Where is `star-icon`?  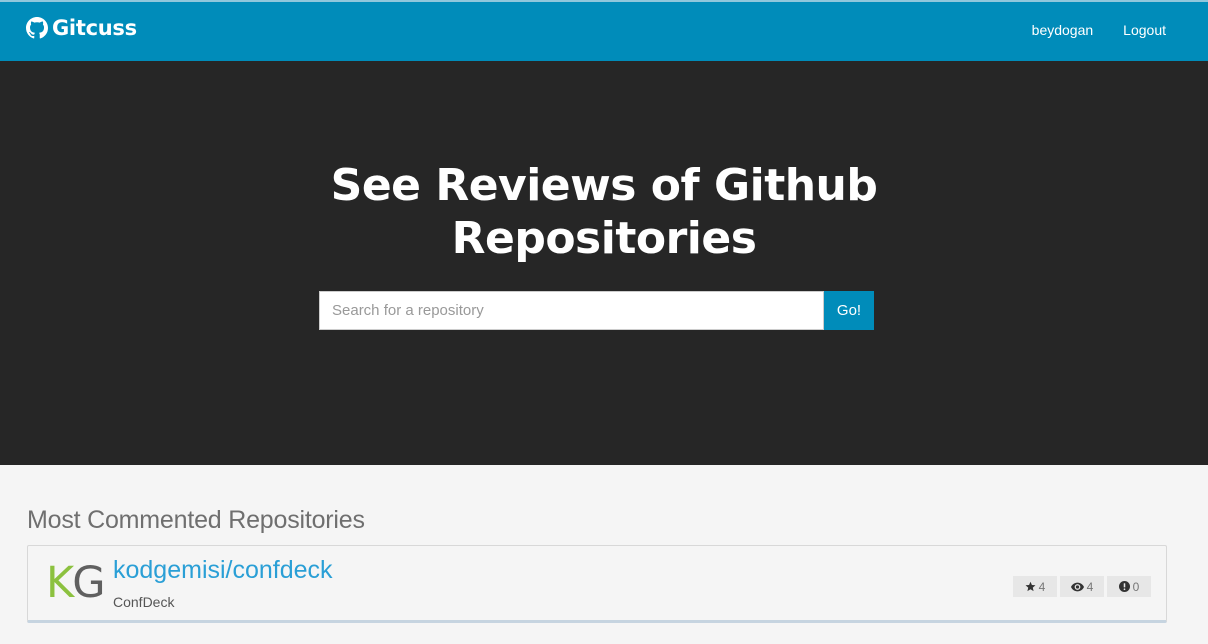 star-icon is located at coordinates (1030, 586).